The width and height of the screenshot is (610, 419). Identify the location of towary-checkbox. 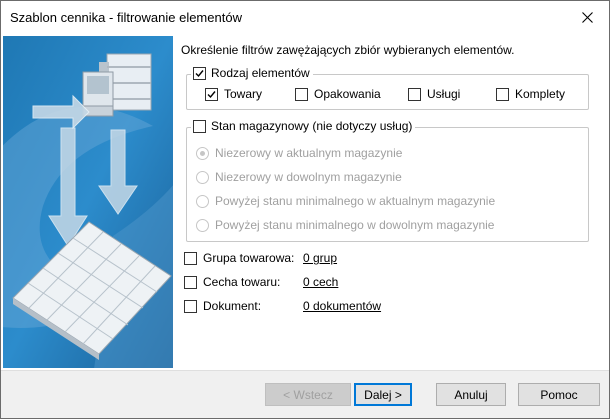
(211, 94).